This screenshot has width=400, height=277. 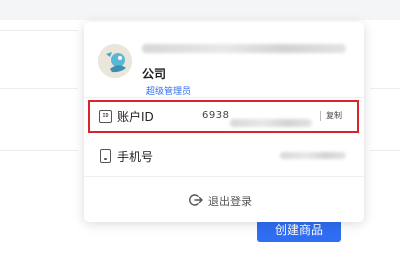 What do you see at coordinates (320, 116) in the screenshot?
I see `copy-separator` at bounding box center [320, 116].